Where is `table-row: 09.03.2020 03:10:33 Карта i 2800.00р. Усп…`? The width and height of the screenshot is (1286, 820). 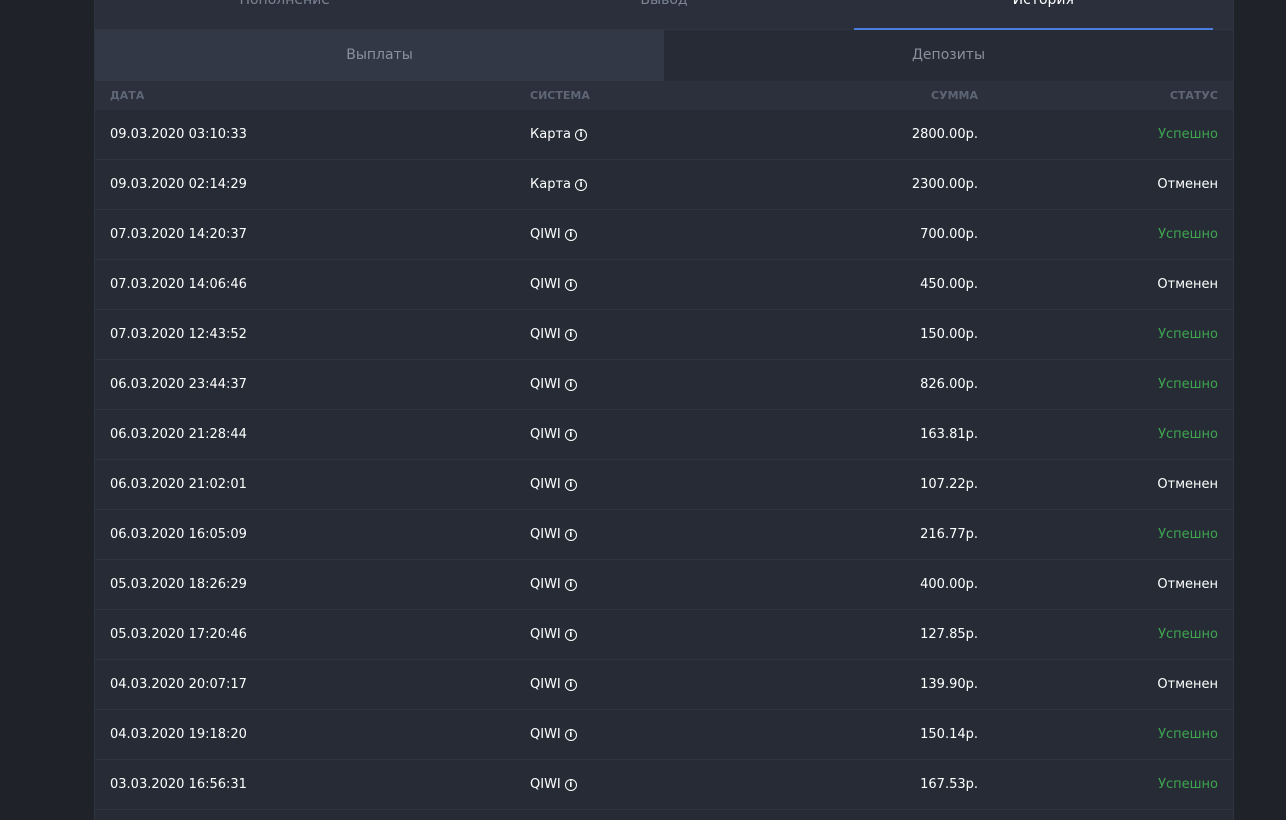 table-row: 09.03.2020 03:10:33 Карта i 2800.00р. Усп… is located at coordinates (664, 135).